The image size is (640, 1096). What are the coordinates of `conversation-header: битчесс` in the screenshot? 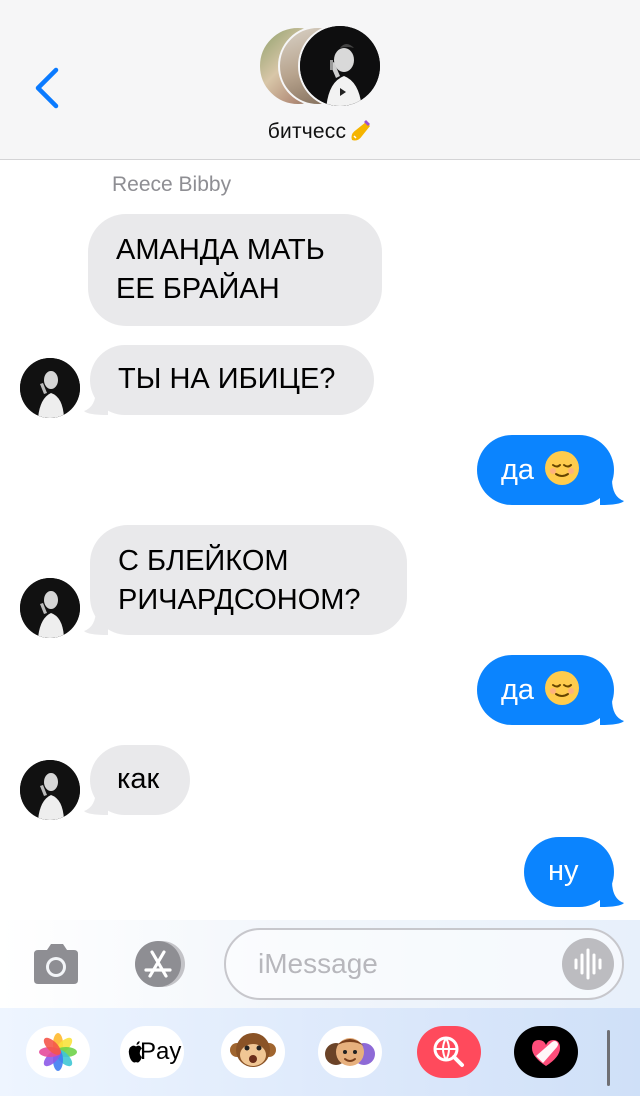 It's located at (320, 80).